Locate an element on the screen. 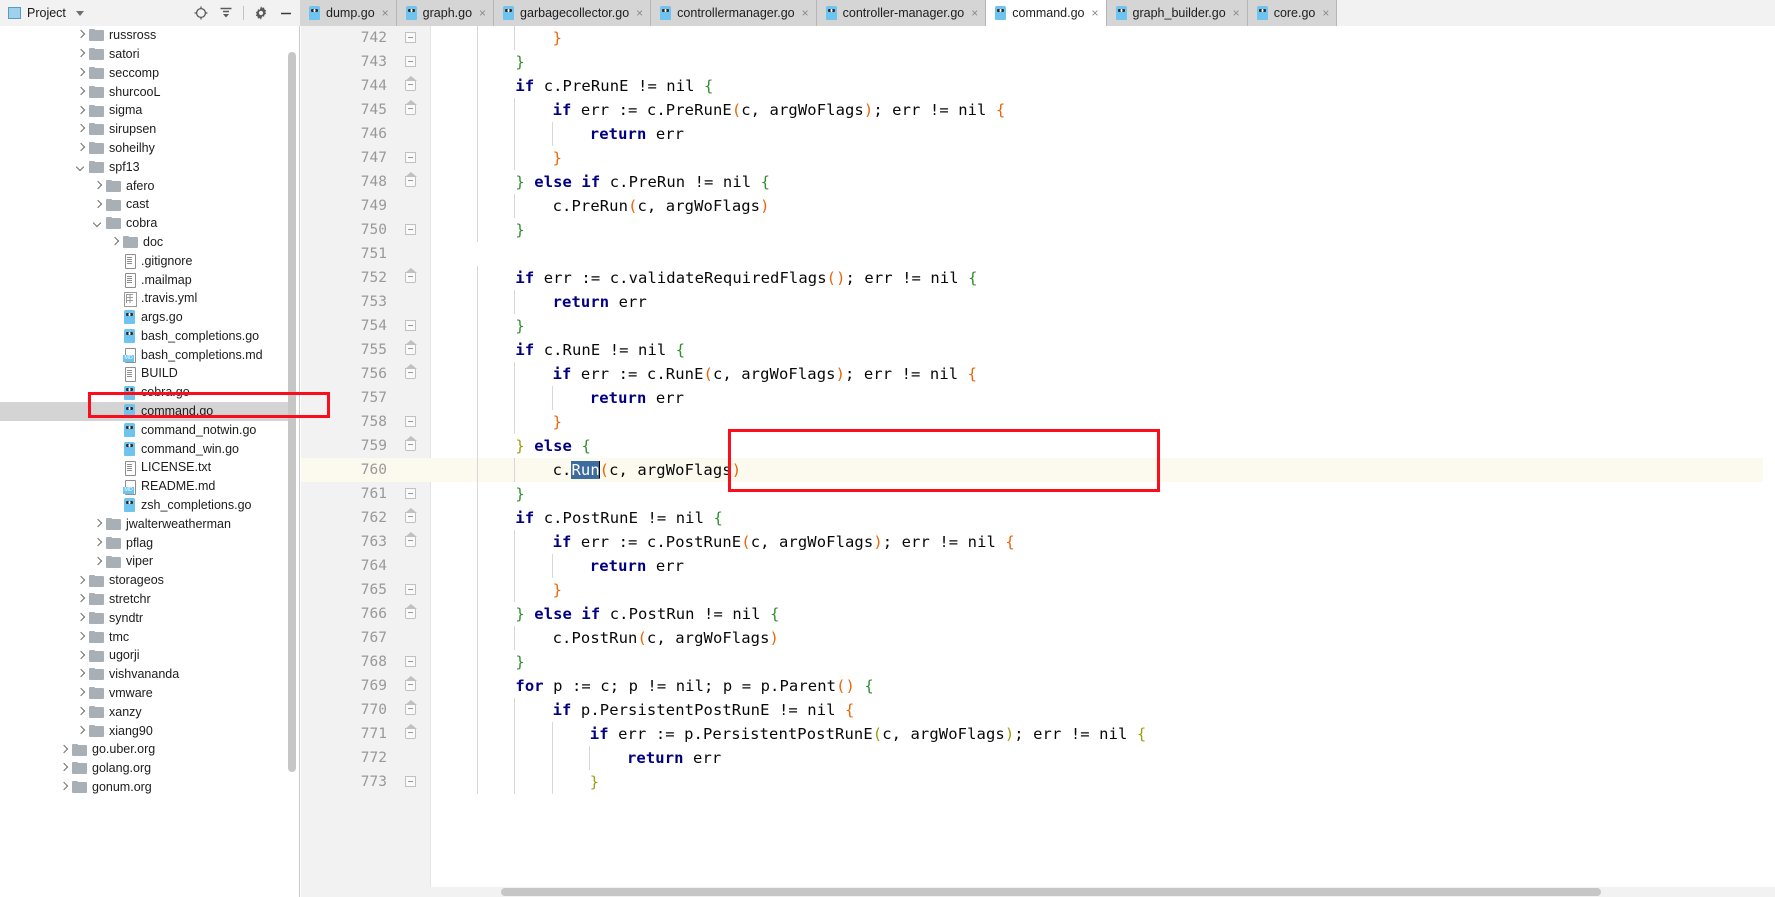 The height and width of the screenshot is (897, 1775). editor-tab-garbagecollector-go: garbagecollector.go × is located at coordinates (573, 13).